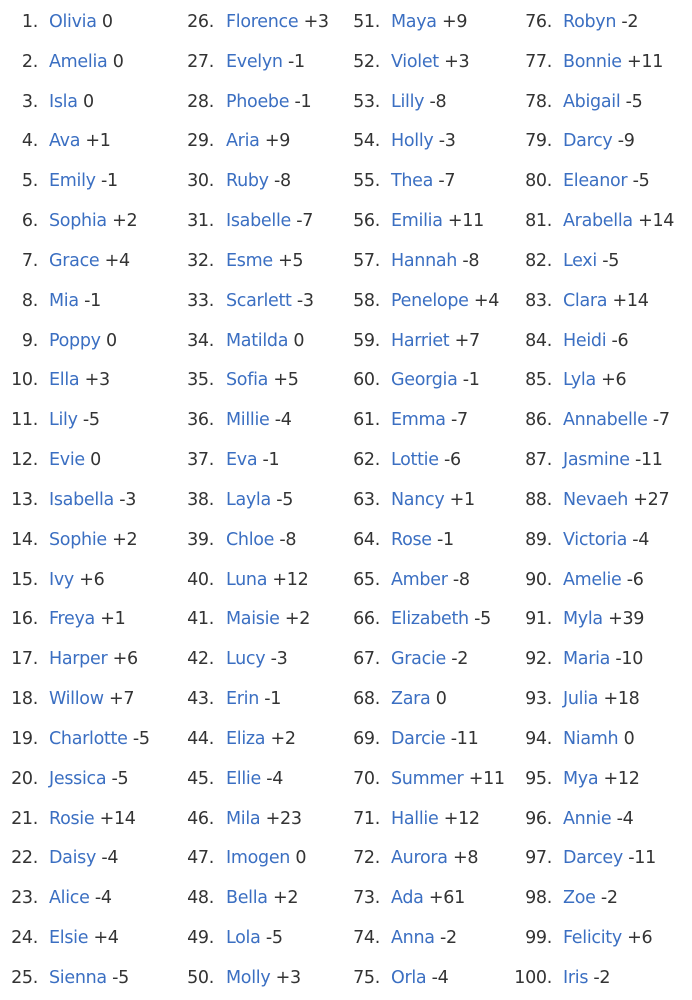  What do you see at coordinates (538, 898) in the screenshot?
I see `rank-number: 98.` at bounding box center [538, 898].